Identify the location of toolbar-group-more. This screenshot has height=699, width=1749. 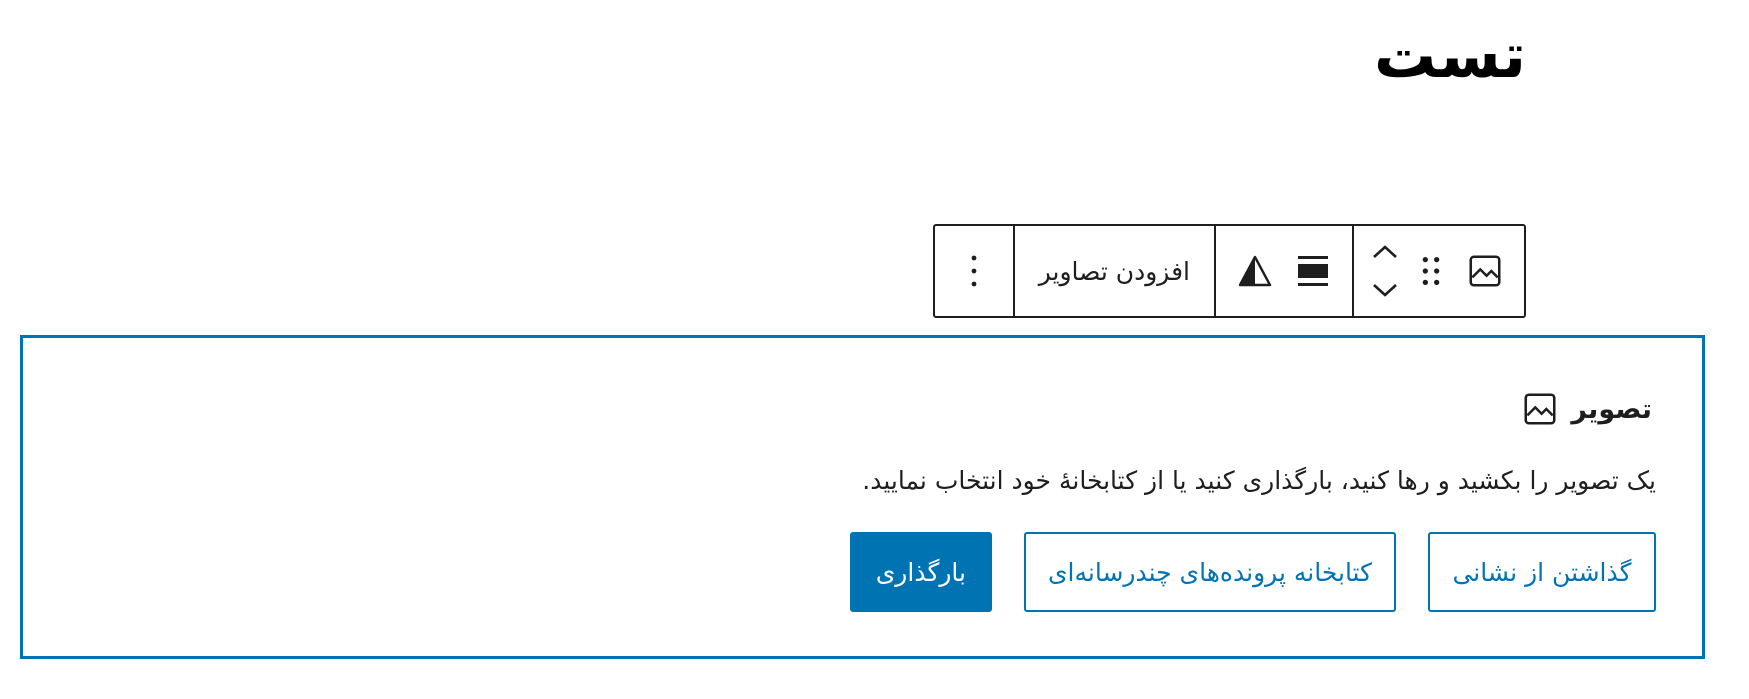
(974, 271).